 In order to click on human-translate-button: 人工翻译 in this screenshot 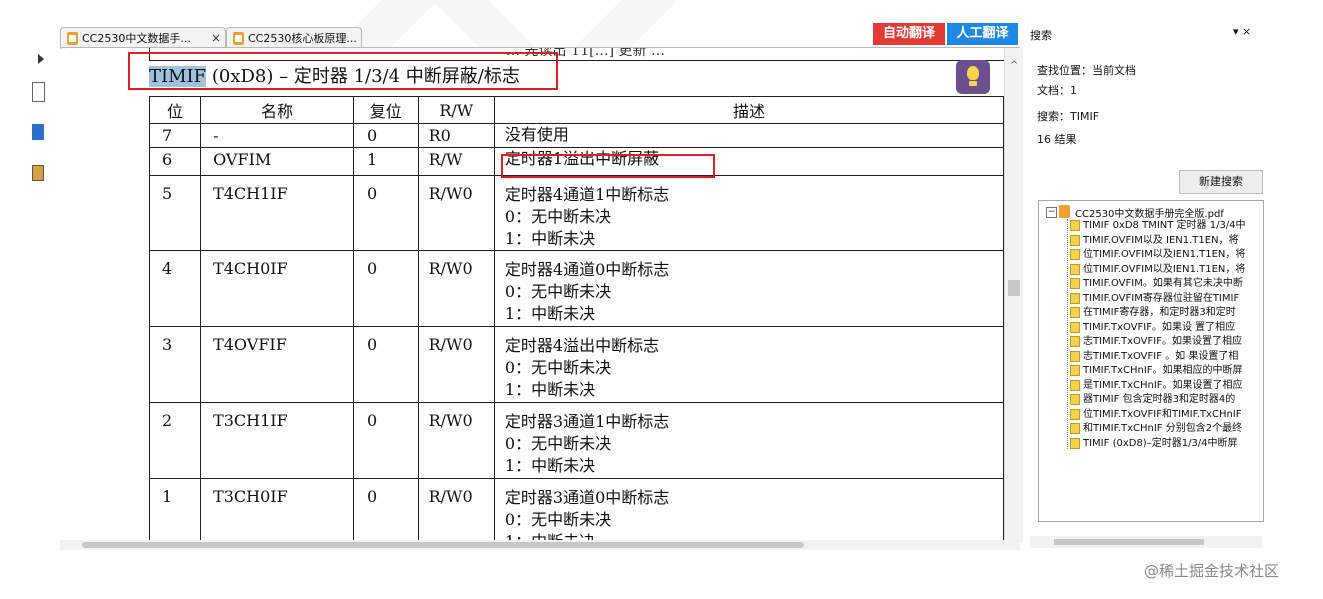, I will do `click(982, 34)`.